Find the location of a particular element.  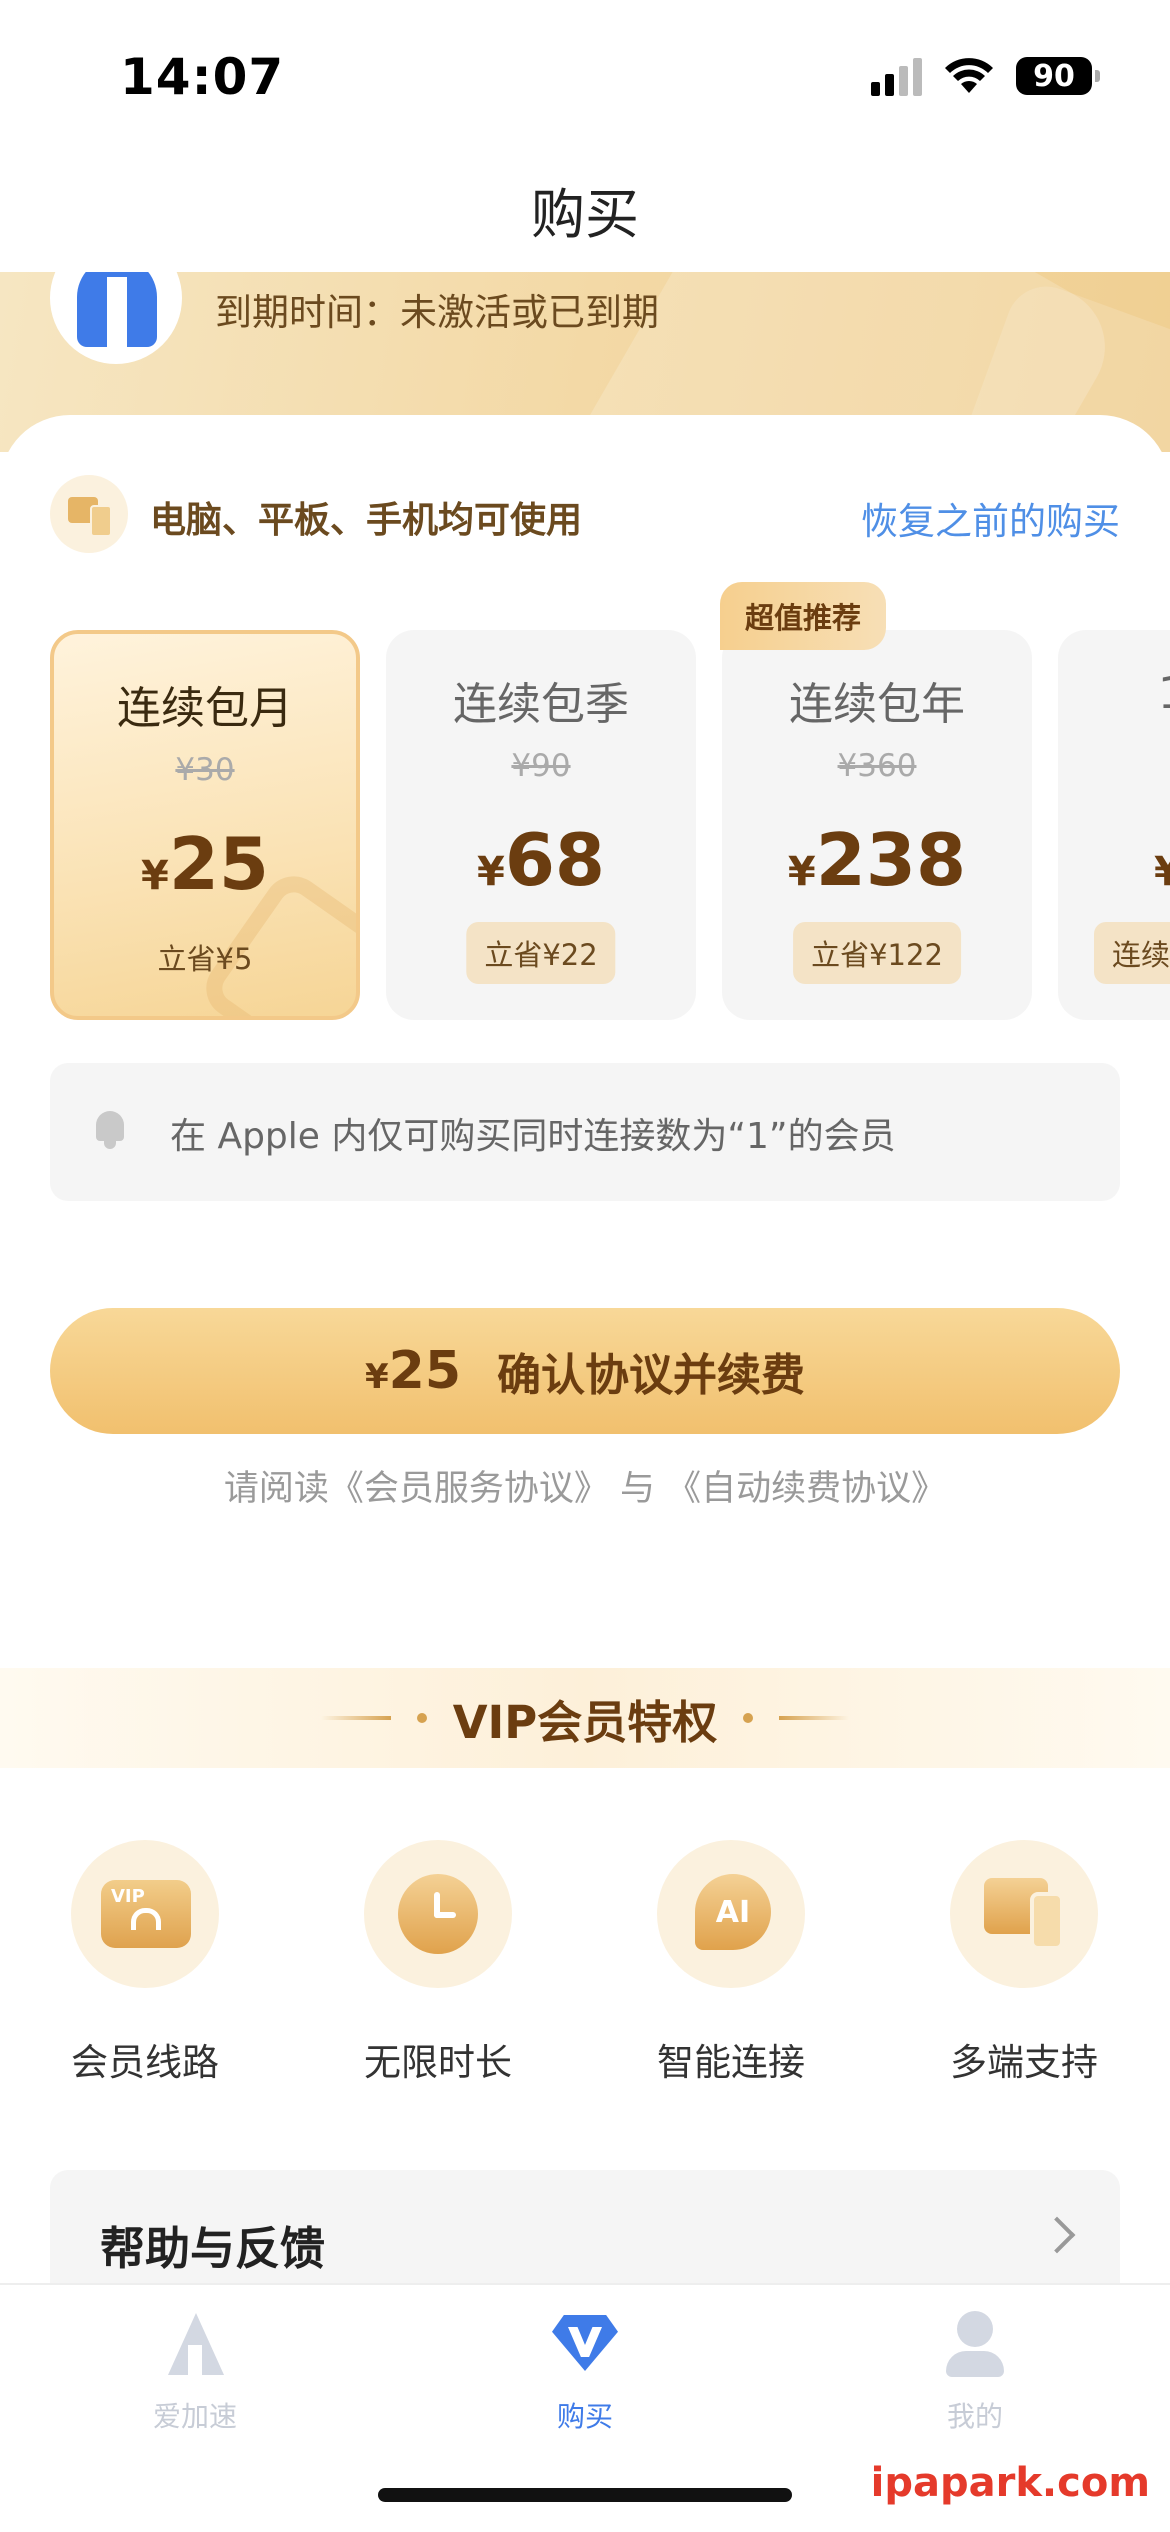

clock-icon is located at coordinates (438, 1914).